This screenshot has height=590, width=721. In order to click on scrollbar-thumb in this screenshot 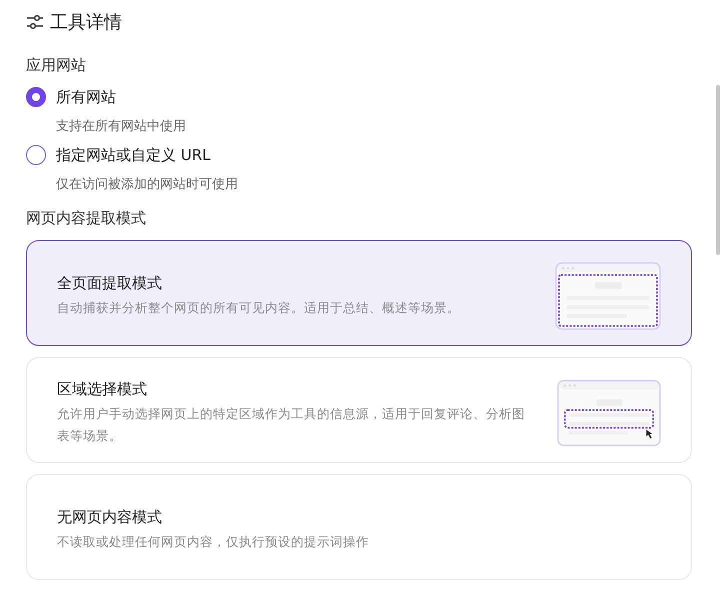, I will do `click(718, 170)`.